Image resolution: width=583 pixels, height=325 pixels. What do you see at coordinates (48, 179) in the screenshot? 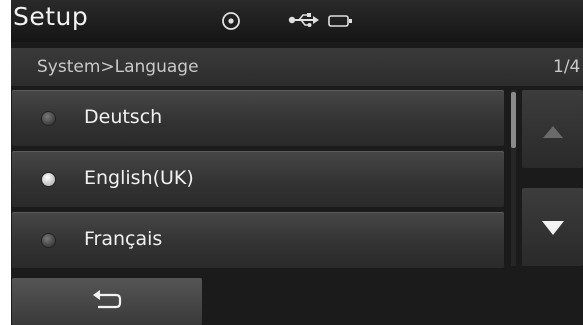
I see `radio-indicator-selected` at bounding box center [48, 179].